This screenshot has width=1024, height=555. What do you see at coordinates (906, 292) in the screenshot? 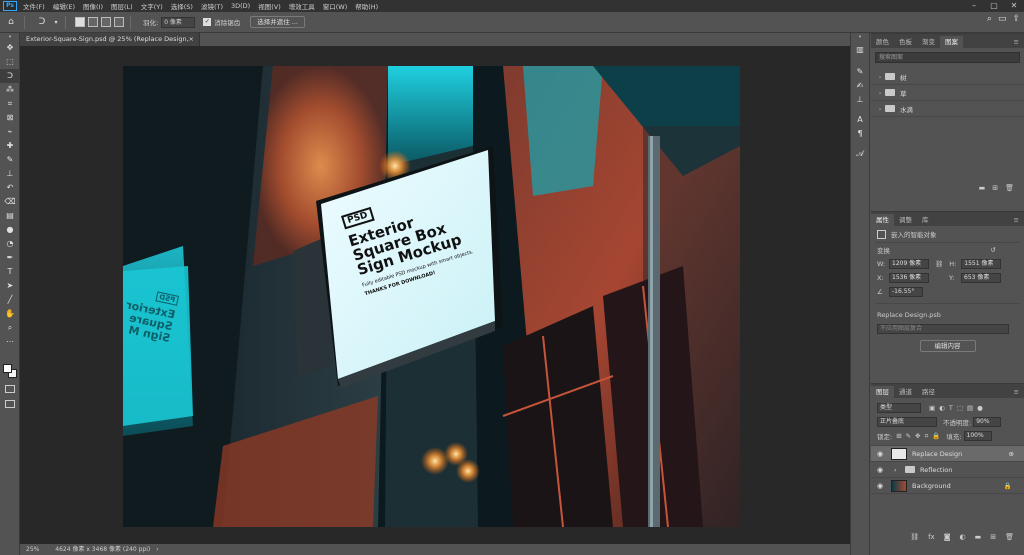
I see `angle-input: -16.55°` at bounding box center [906, 292].